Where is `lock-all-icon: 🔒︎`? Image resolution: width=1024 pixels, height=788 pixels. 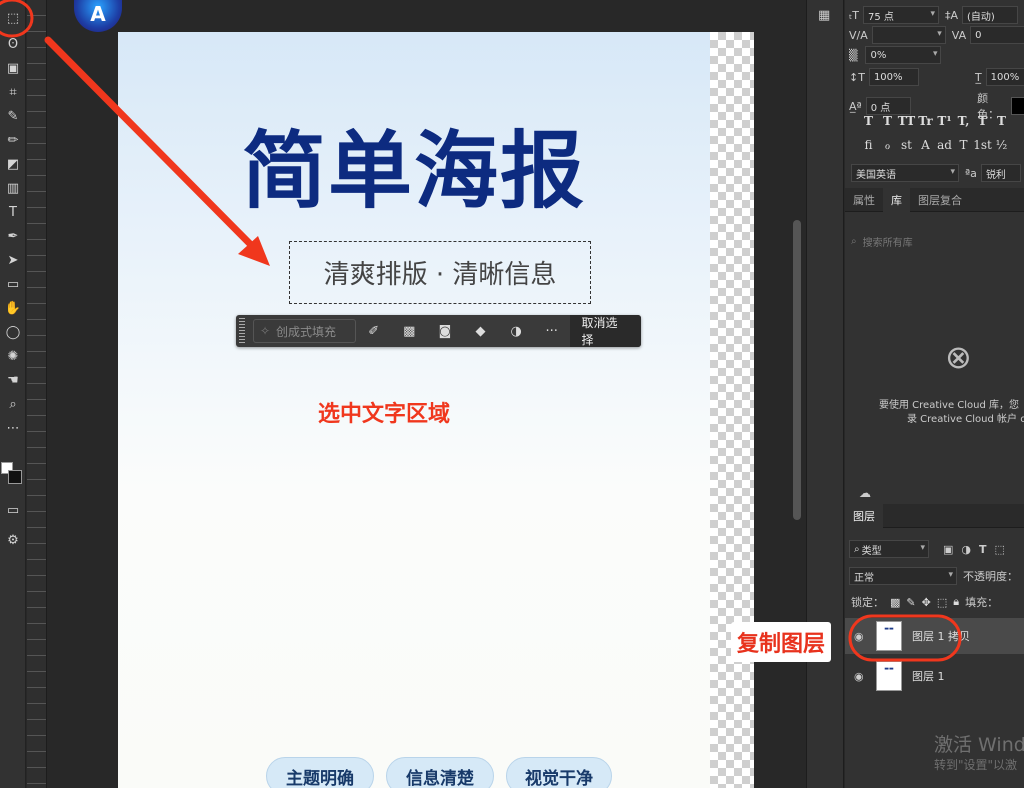 lock-all-icon: 🔒︎ is located at coordinates (956, 602).